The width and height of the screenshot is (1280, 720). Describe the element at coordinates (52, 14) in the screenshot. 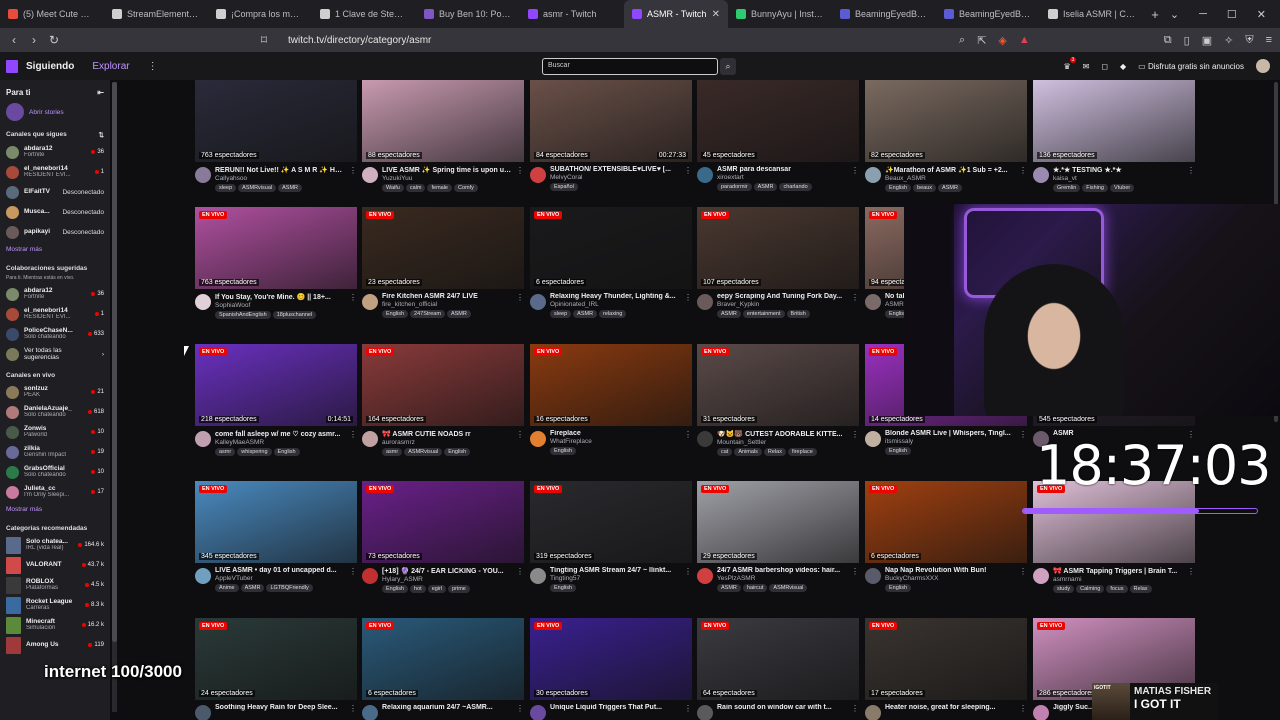

I see `browser-tab: (5) Meet Cute Cafe` at that location.